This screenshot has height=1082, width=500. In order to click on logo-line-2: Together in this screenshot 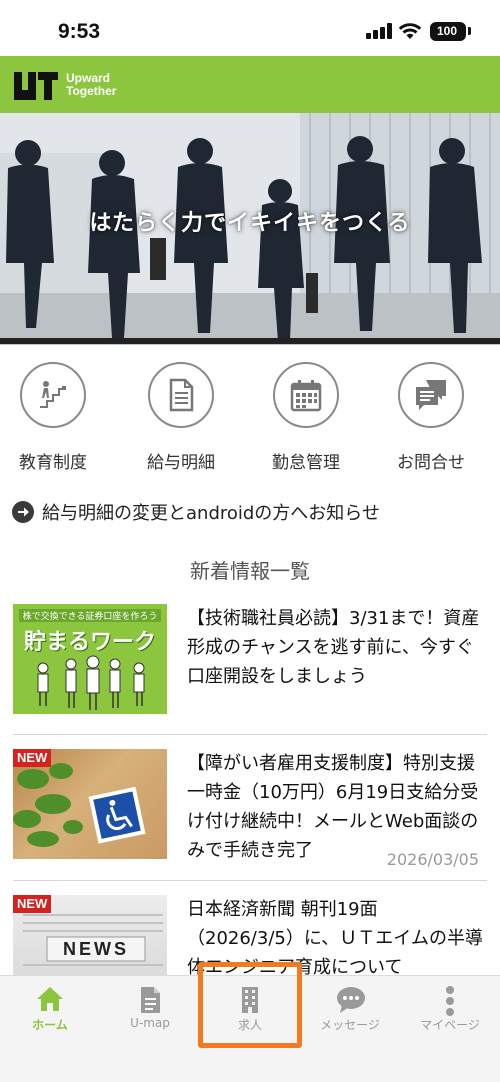, I will do `click(91, 91)`.